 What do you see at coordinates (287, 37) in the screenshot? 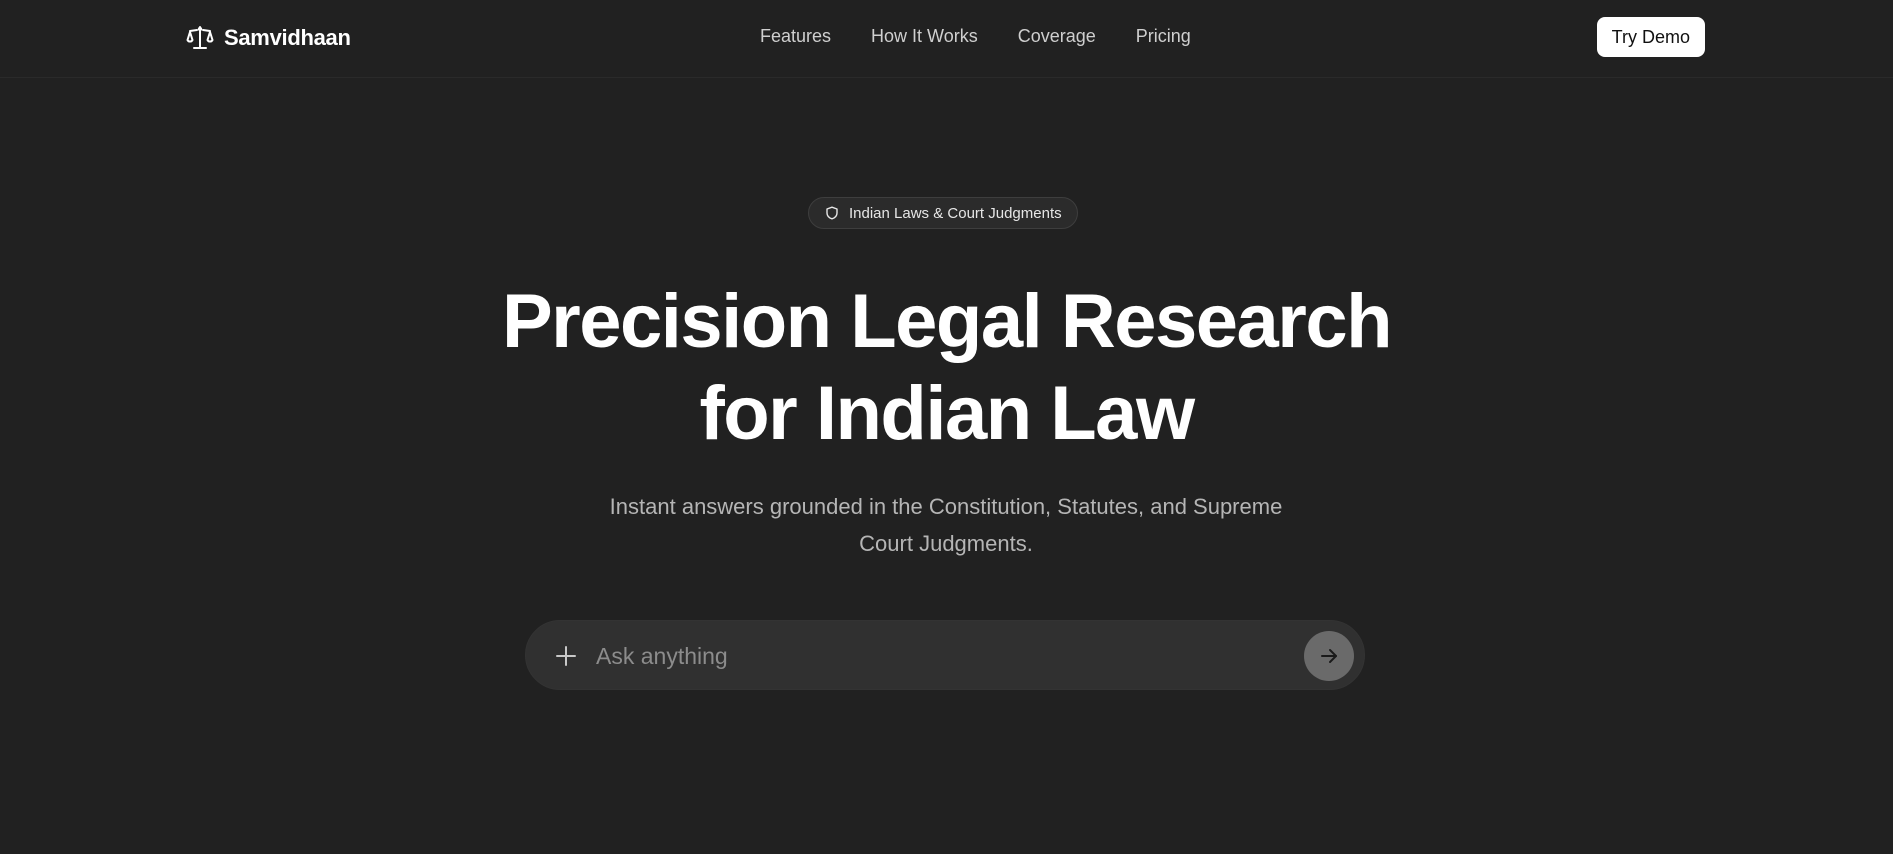
I see `brand-name: Samvidhaan` at bounding box center [287, 37].